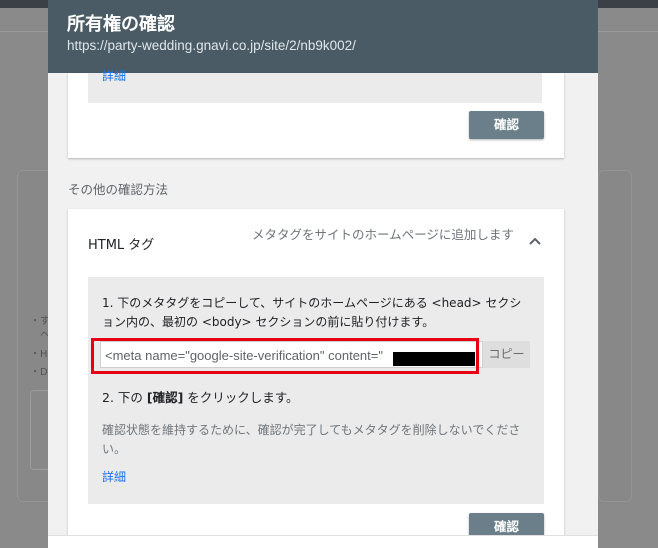 The height and width of the screenshot is (548, 658). Describe the element at coordinates (315, 86) in the screenshot. I see `method-details-panel: 詳細` at that location.